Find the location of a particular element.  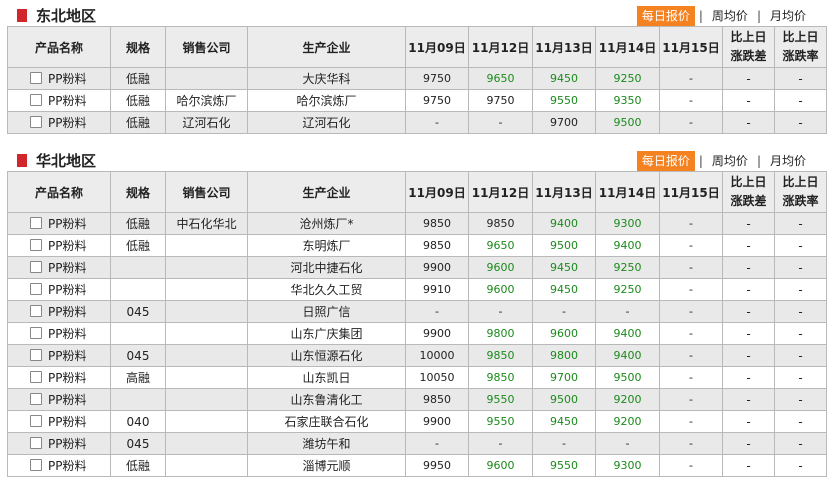

seller-cell: 辽河石化 is located at coordinates (206, 122).